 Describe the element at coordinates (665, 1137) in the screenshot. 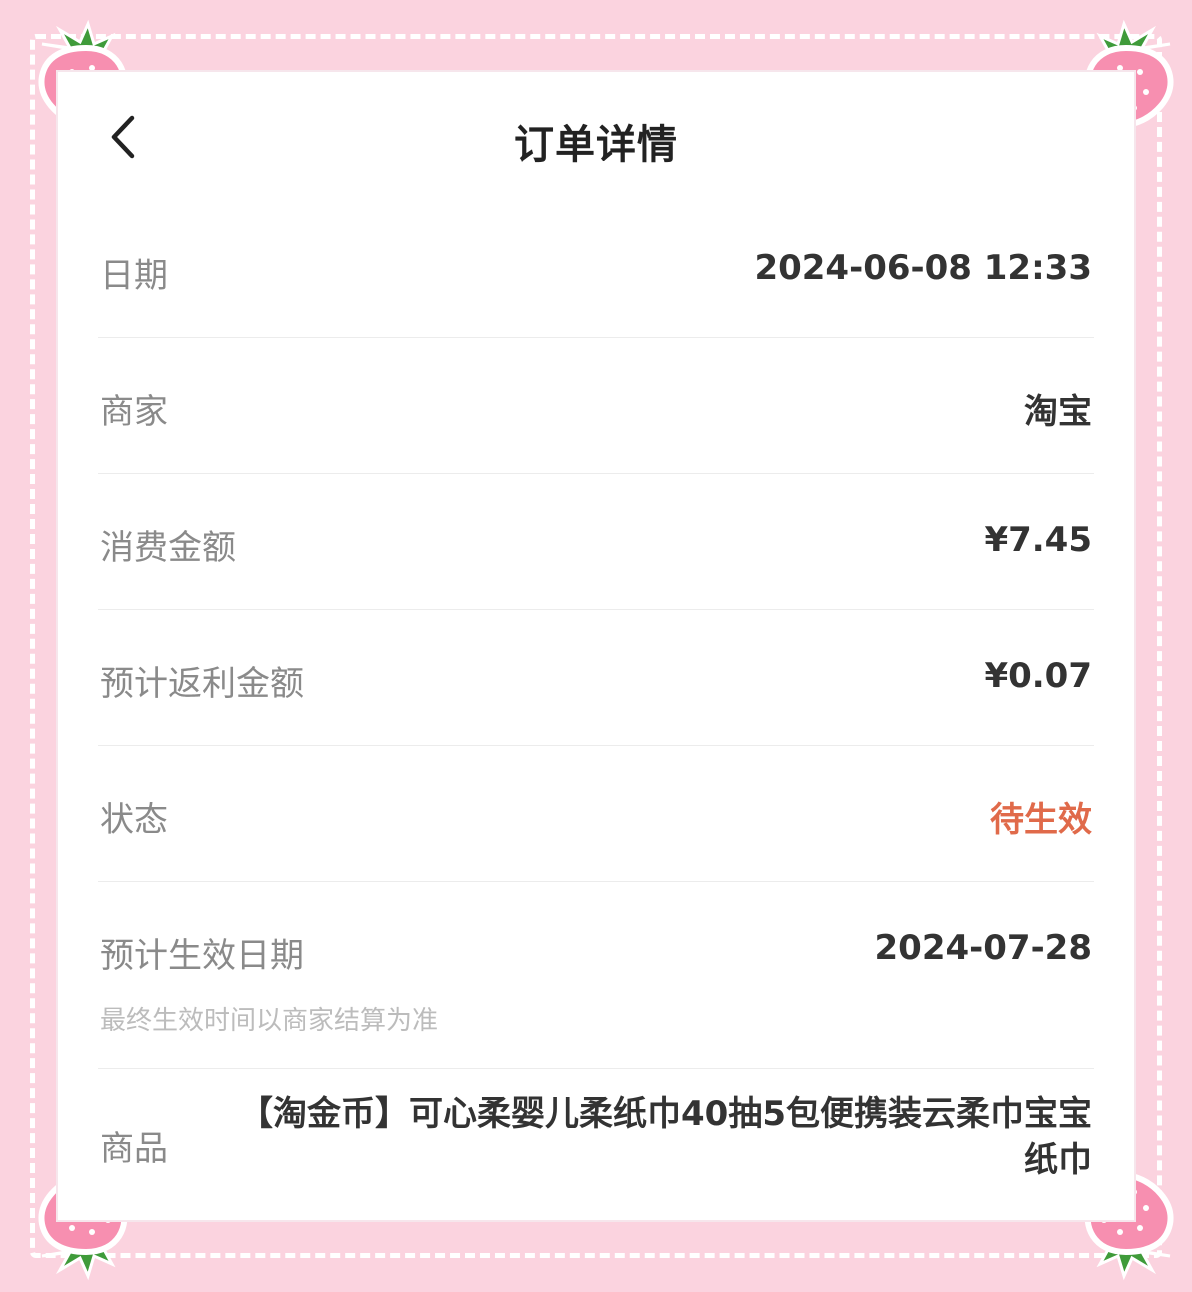

I see `product-value: 【淘金币】可心柔婴儿柔纸巾40抽5包便携装云柔巾宝宝纸巾` at that location.